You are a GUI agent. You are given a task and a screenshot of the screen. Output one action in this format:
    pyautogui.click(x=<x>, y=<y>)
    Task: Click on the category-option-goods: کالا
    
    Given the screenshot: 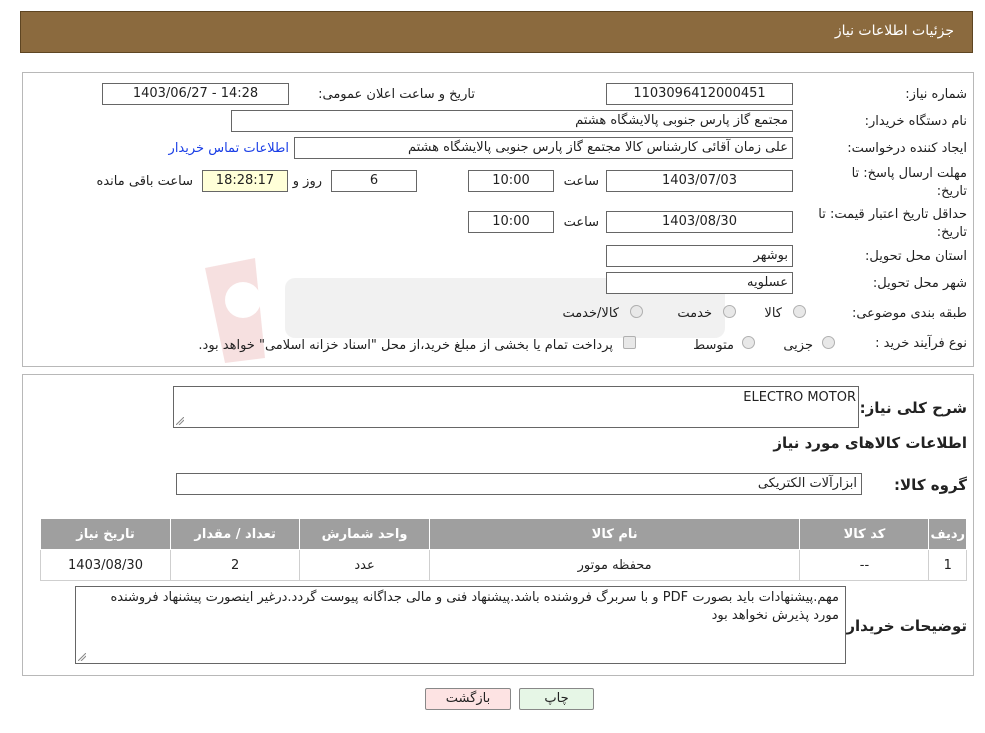 What is the action you would take?
    pyautogui.click(x=773, y=313)
    